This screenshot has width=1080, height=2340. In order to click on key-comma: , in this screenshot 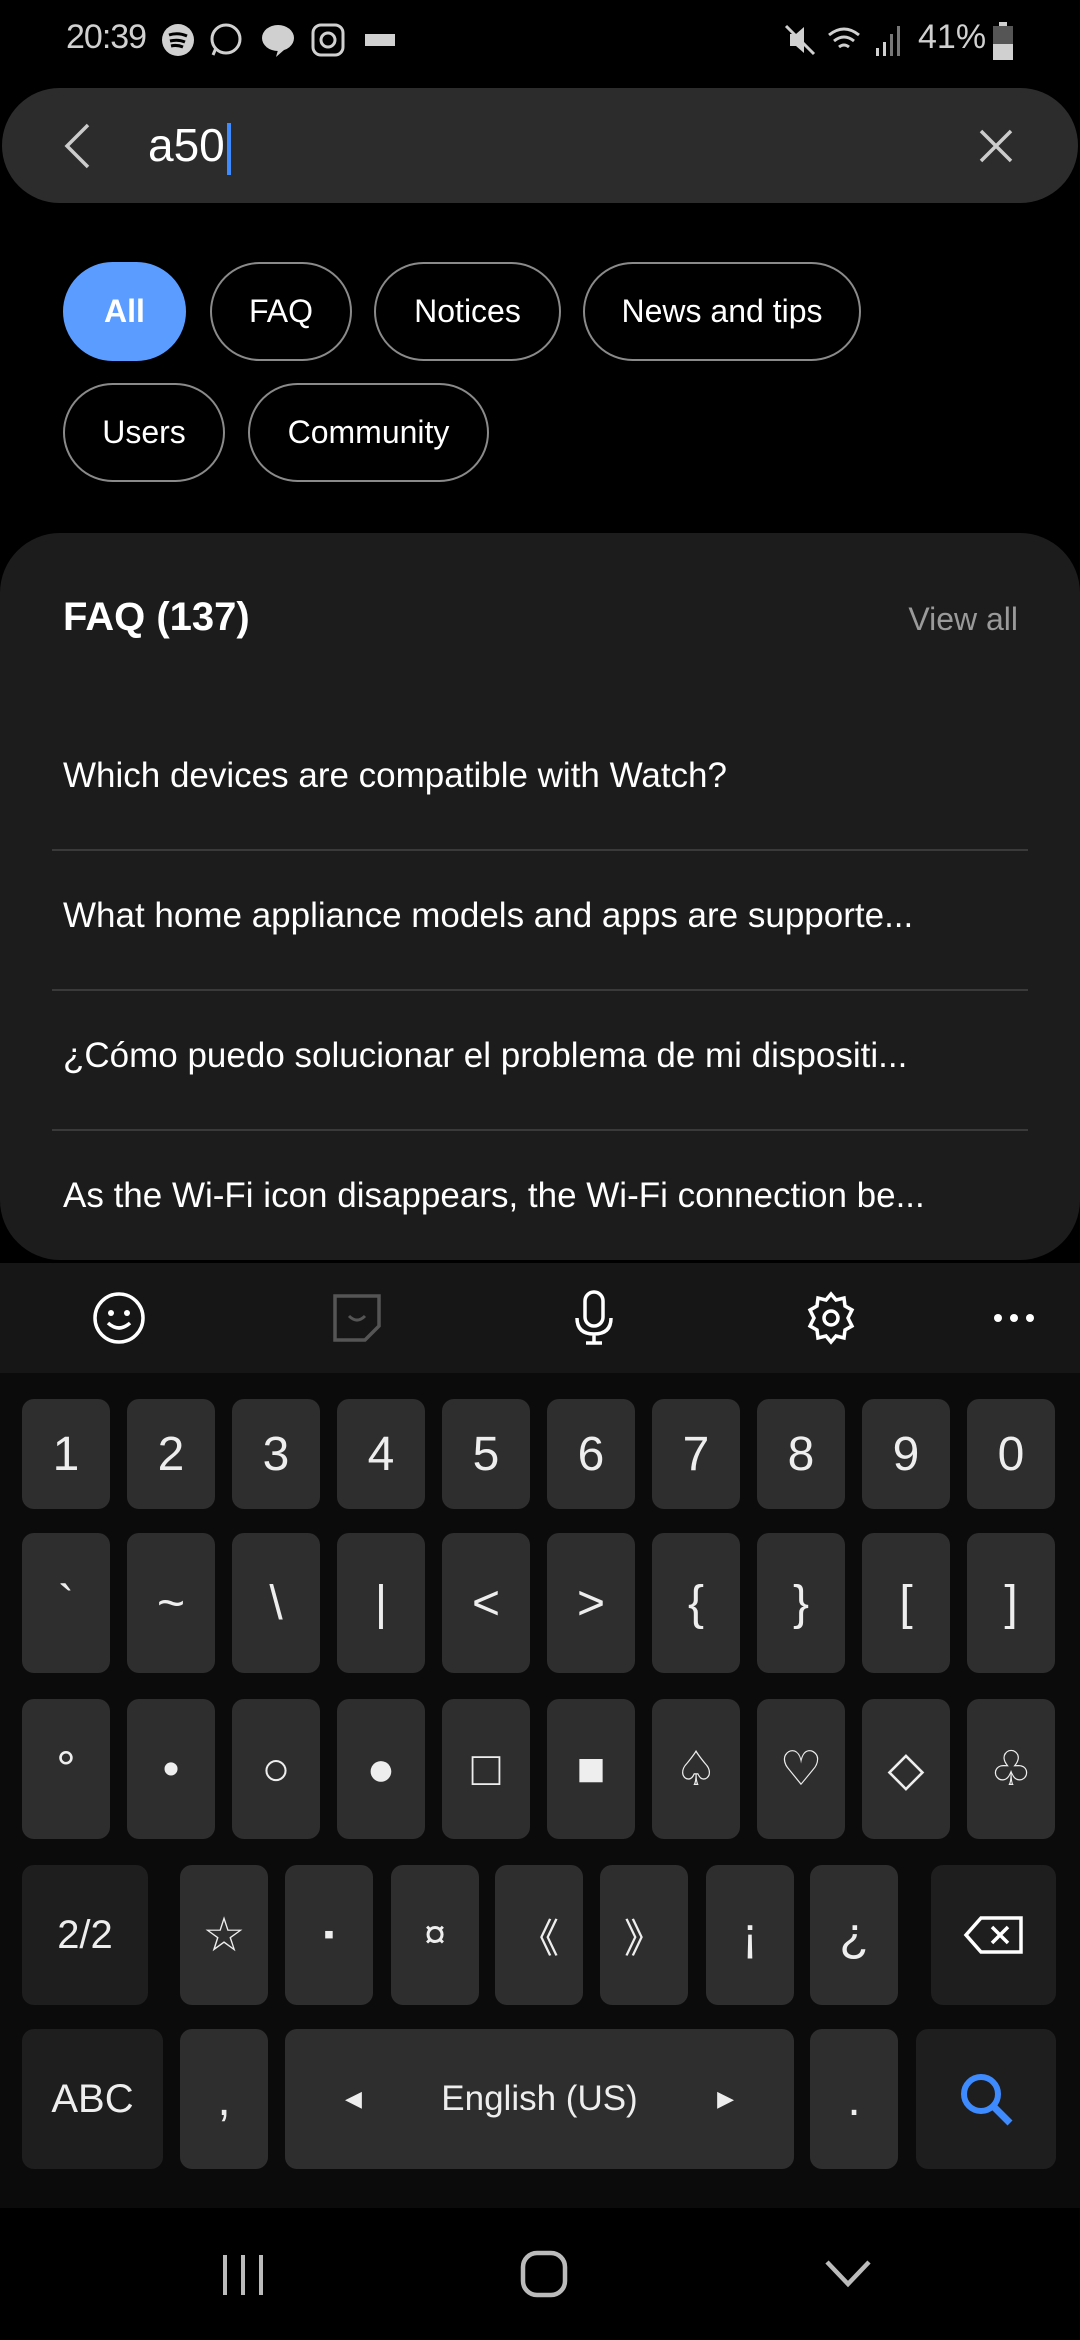, I will do `click(224, 2099)`.